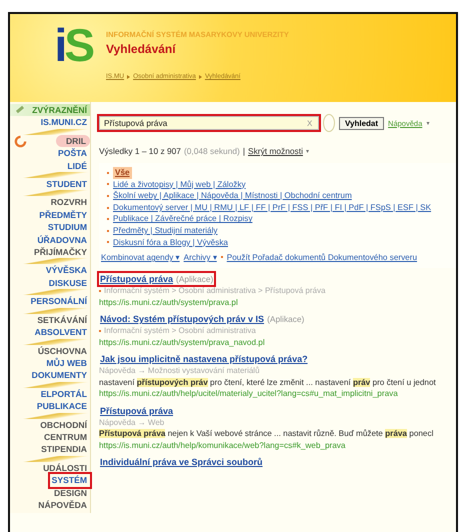  I want to click on hide-options-link: Skrýt možnosti, so click(275, 151).